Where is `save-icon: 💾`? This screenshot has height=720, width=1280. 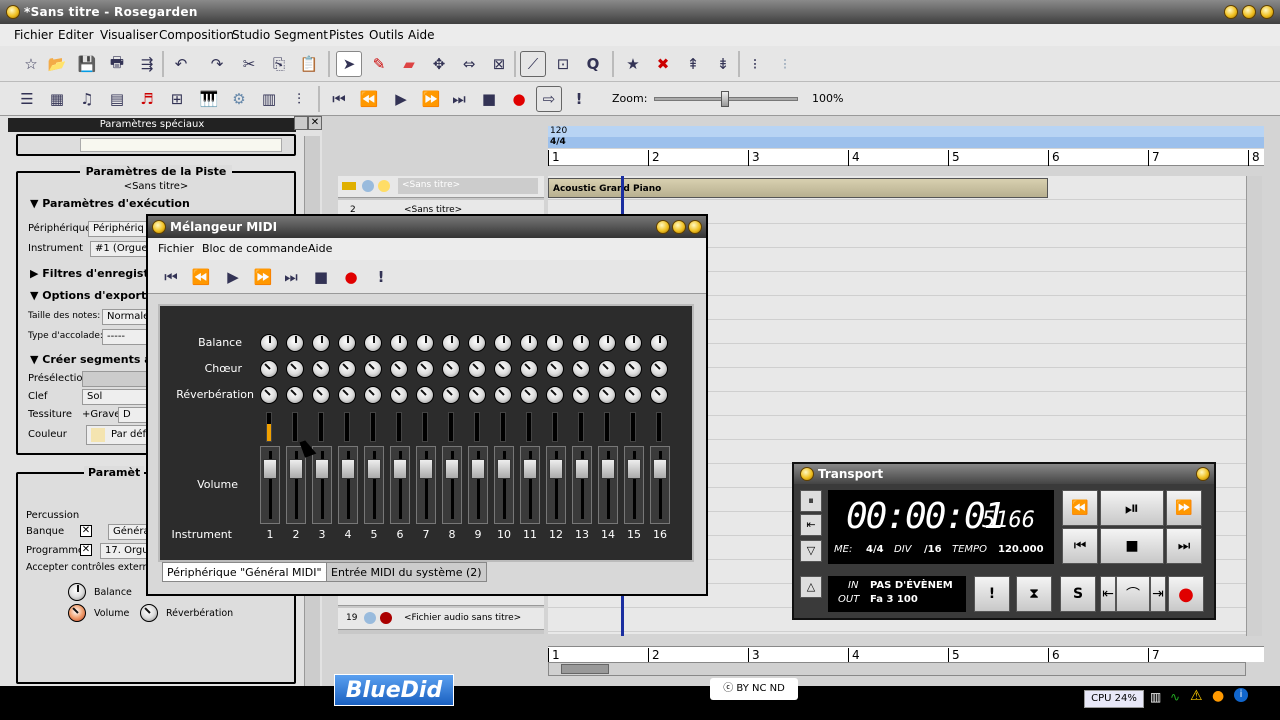
save-icon: 💾 is located at coordinates (87, 64).